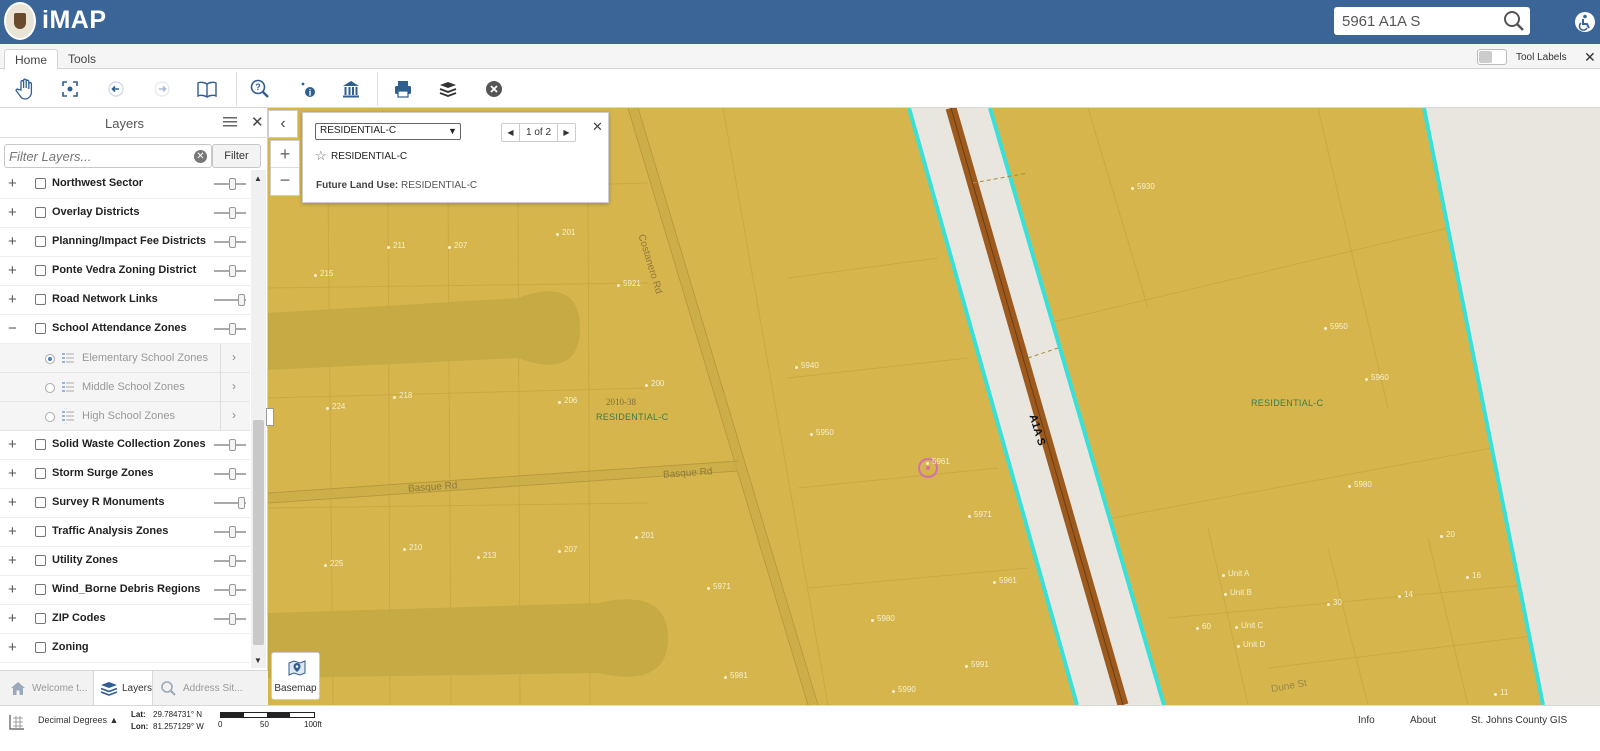  Describe the element at coordinates (125, 648) in the screenshot. I see `layer-row-zoning: + Zoning` at that location.